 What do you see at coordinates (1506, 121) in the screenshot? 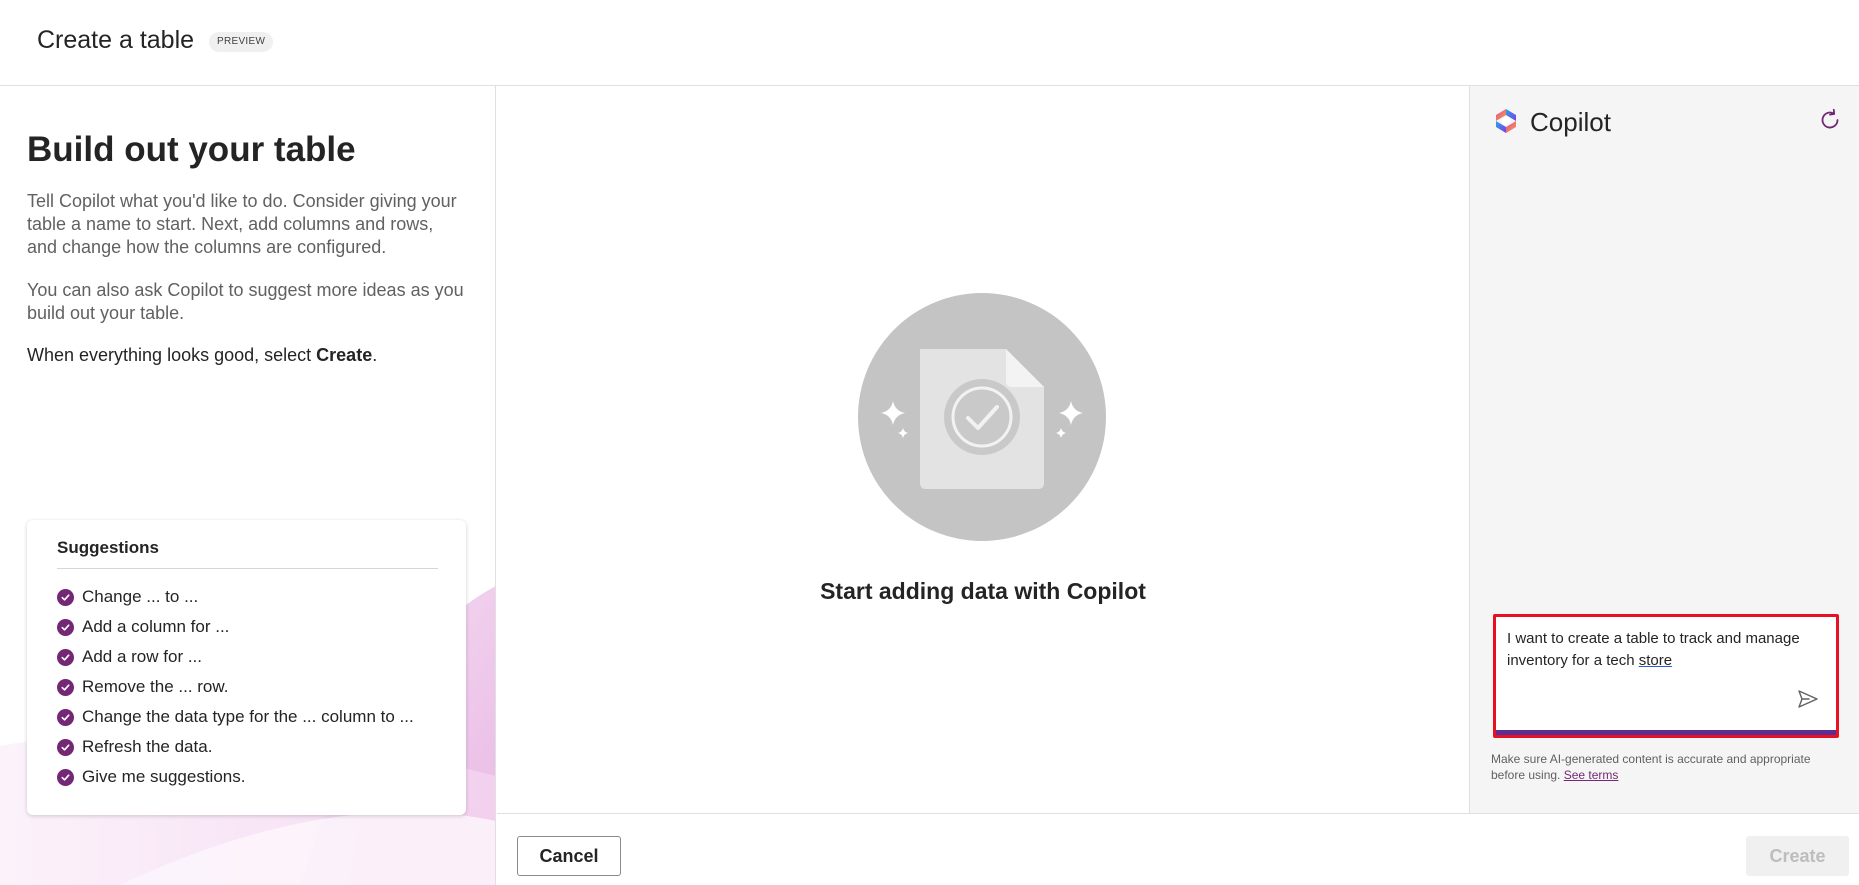
I see `copilot-logo-icon` at bounding box center [1506, 121].